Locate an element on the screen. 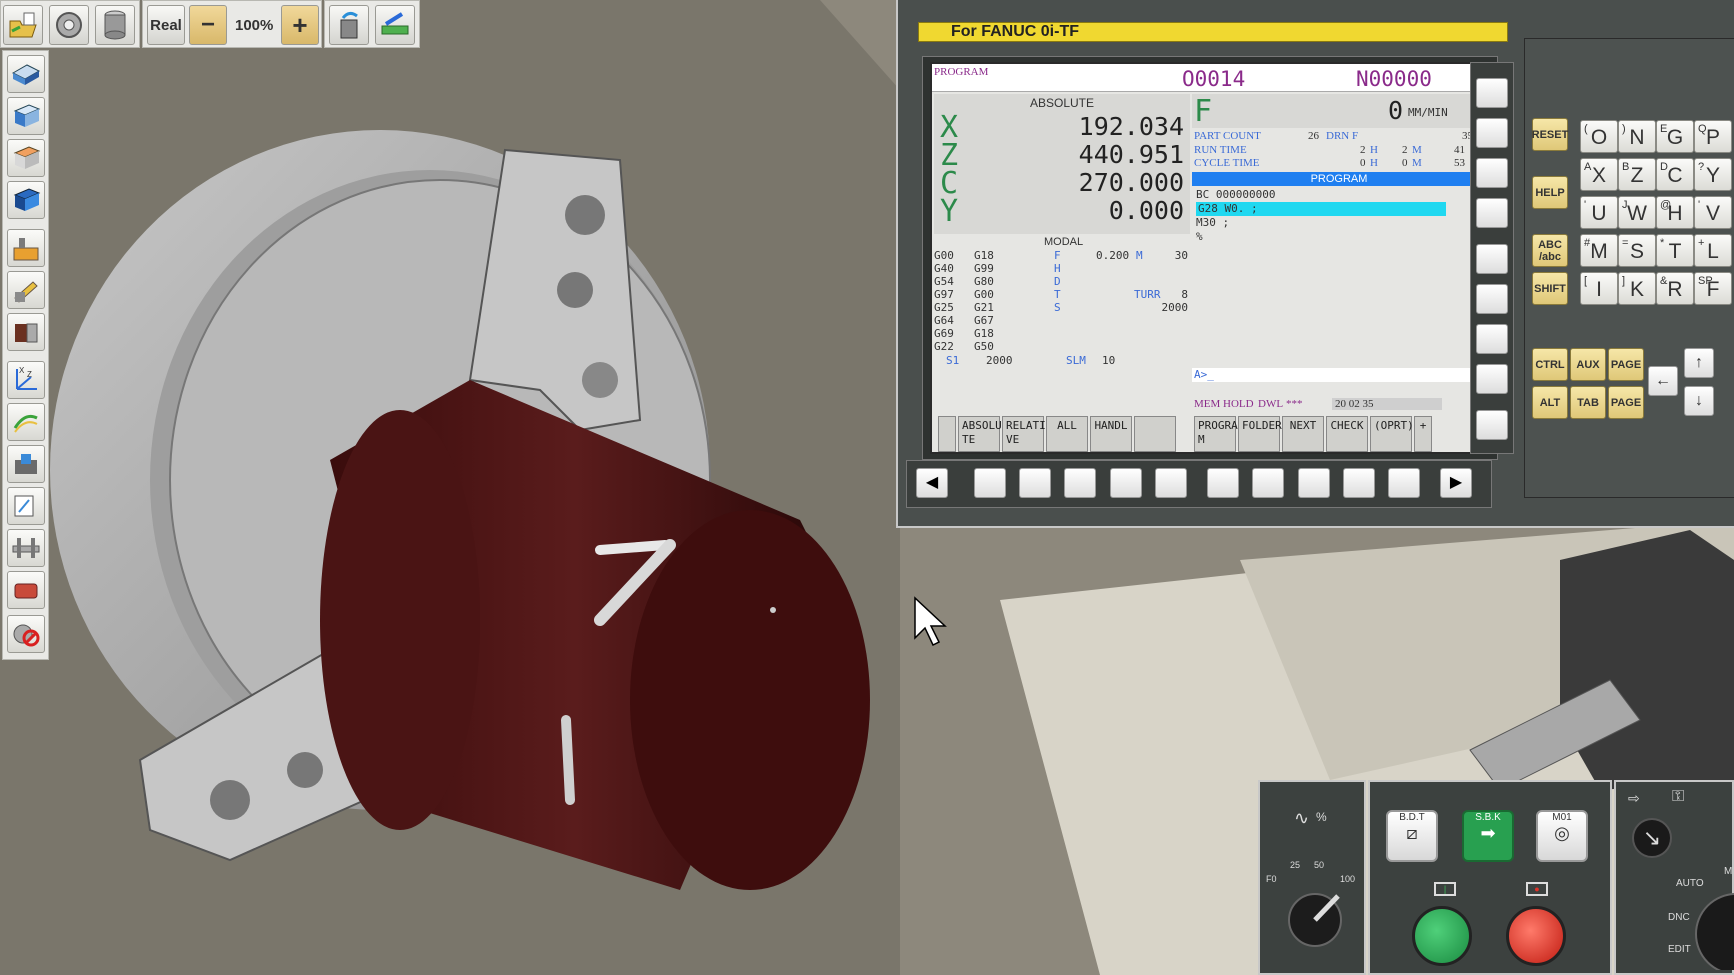  open-file-icon is located at coordinates (23, 25).